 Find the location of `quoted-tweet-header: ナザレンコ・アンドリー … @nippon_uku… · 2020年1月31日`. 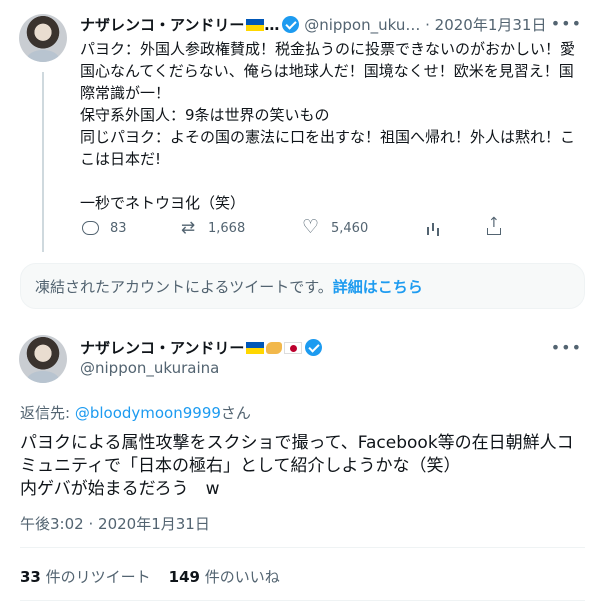

quoted-tweet-header: ナザレンコ・アンドリー … @nippon_uku… · 2020年1月31日 is located at coordinates (313, 24).